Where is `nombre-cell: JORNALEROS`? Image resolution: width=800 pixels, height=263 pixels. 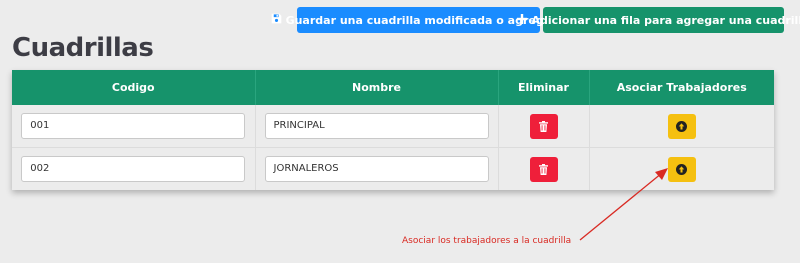
nombre-cell: JORNALEROS is located at coordinates (377, 168).